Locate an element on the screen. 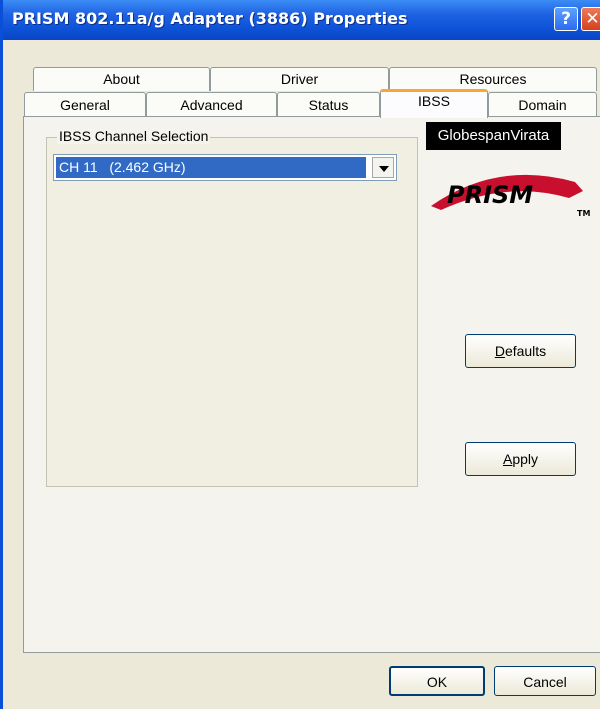 The width and height of the screenshot is (600, 709). tab-driver: Driver is located at coordinates (299, 79).